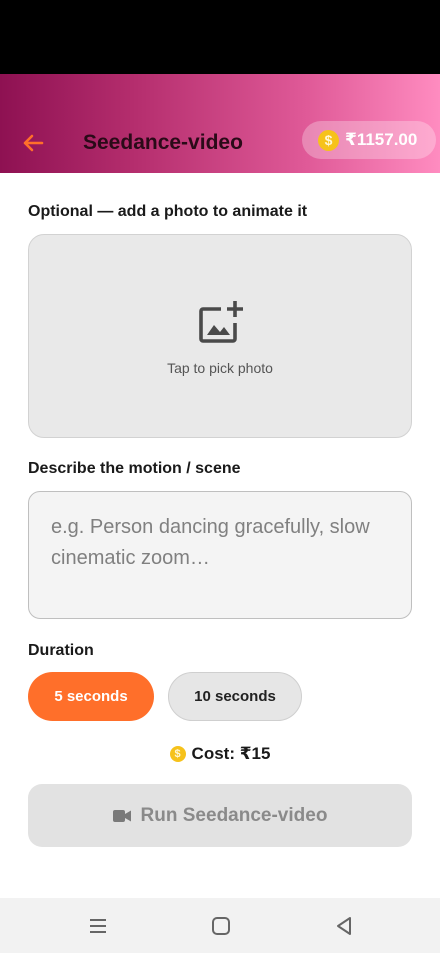  Describe the element at coordinates (234, 815) in the screenshot. I see `run-button-label: Run Seedance-video` at that location.